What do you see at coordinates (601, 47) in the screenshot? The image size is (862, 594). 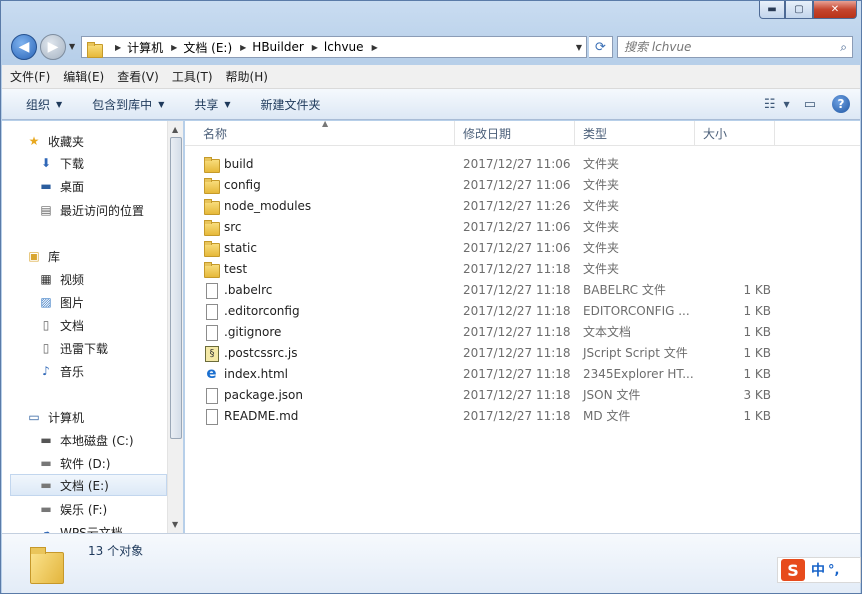 I see `refresh-button: ⟳` at bounding box center [601, 47].